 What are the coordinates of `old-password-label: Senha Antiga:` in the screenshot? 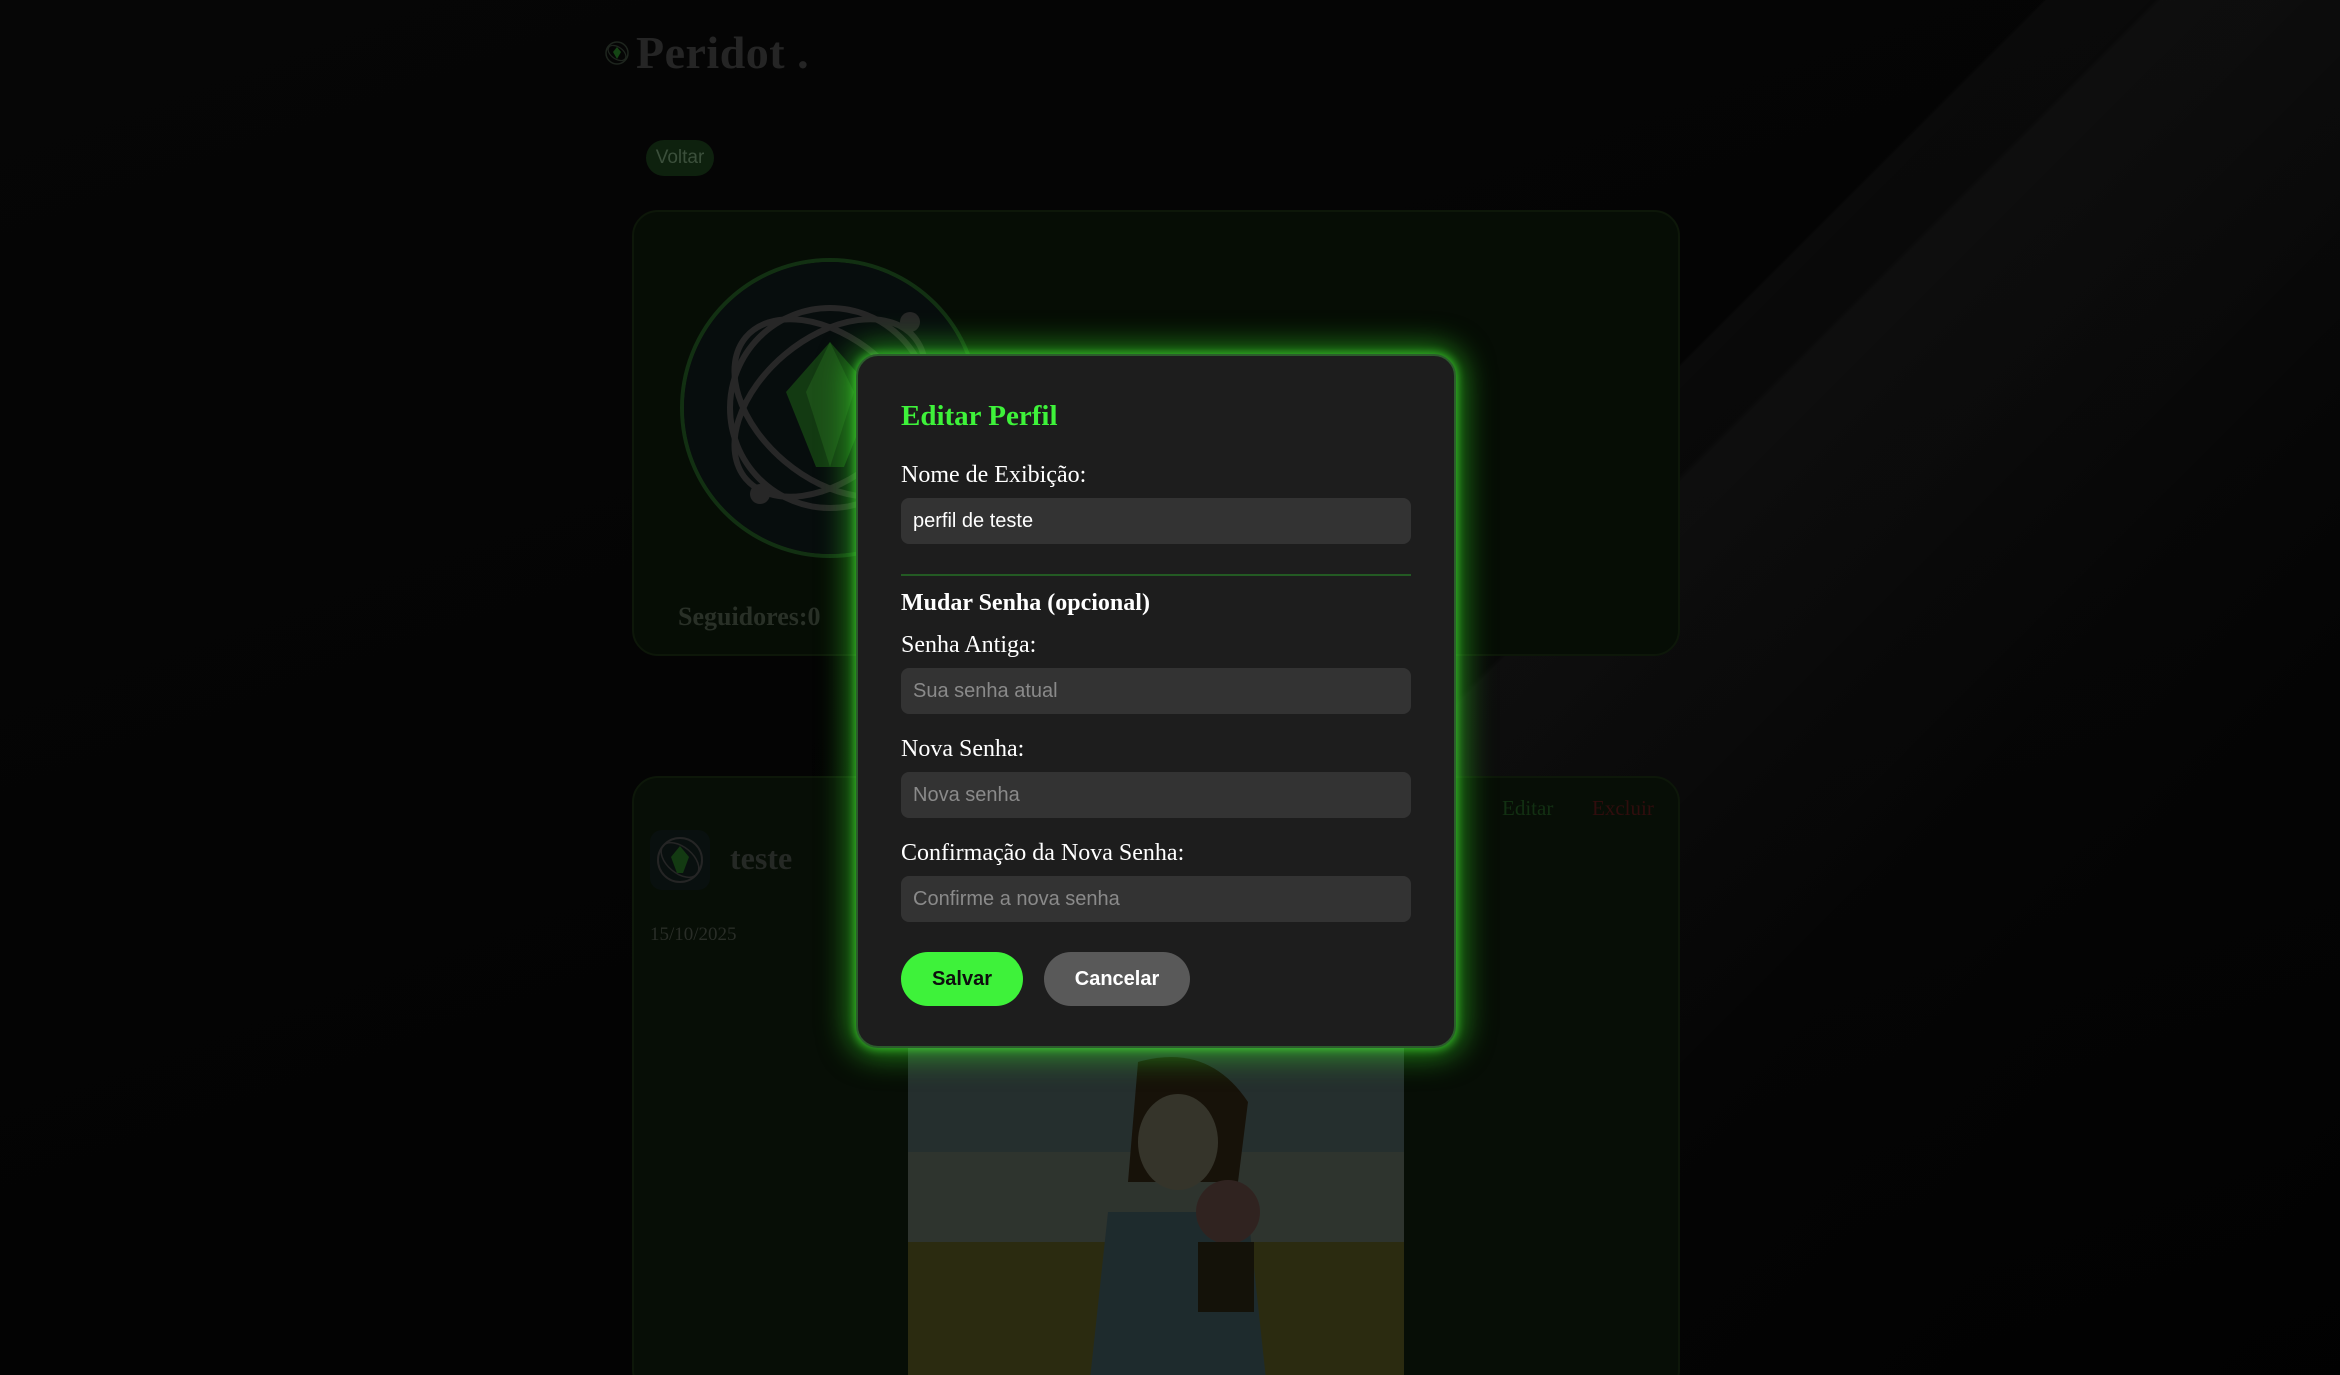 It's located at (969, 645).